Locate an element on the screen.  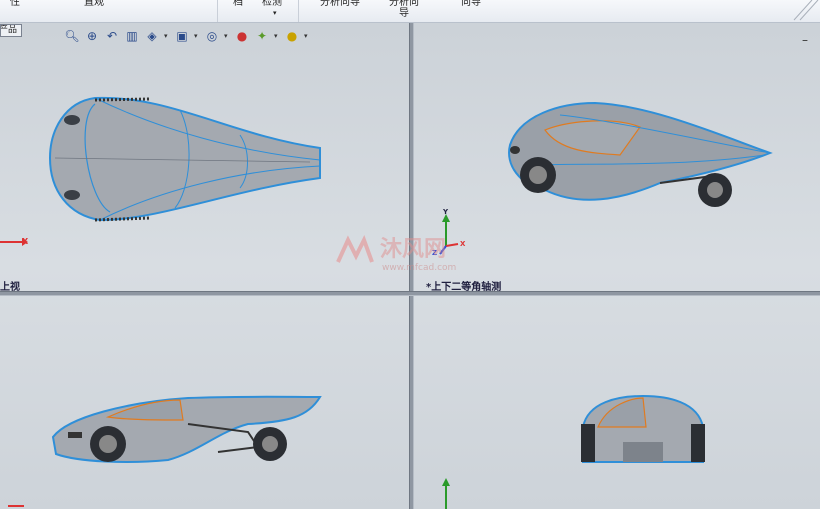
axis-y-icon is located at coordinates (446, 493).